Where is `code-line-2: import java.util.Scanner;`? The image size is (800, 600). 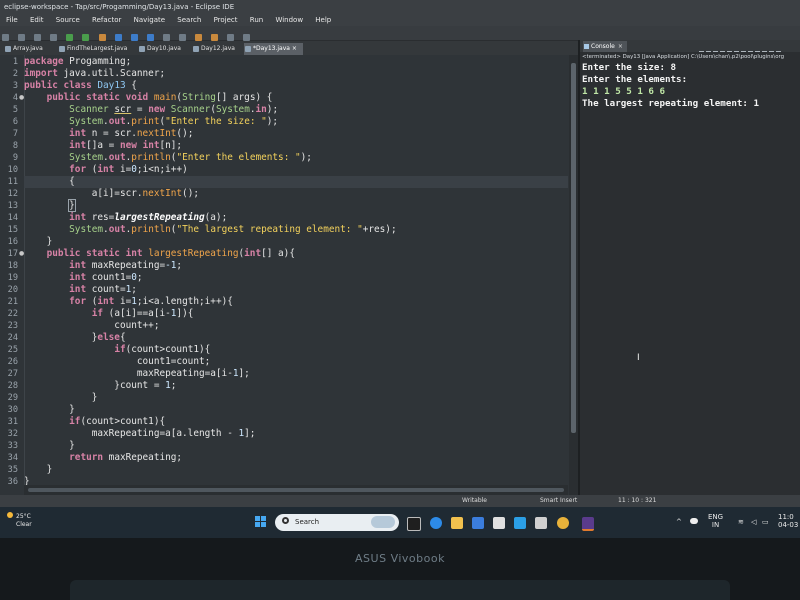
code-line-2: import java.util.Scanner; is located at coordinates (95, 73).